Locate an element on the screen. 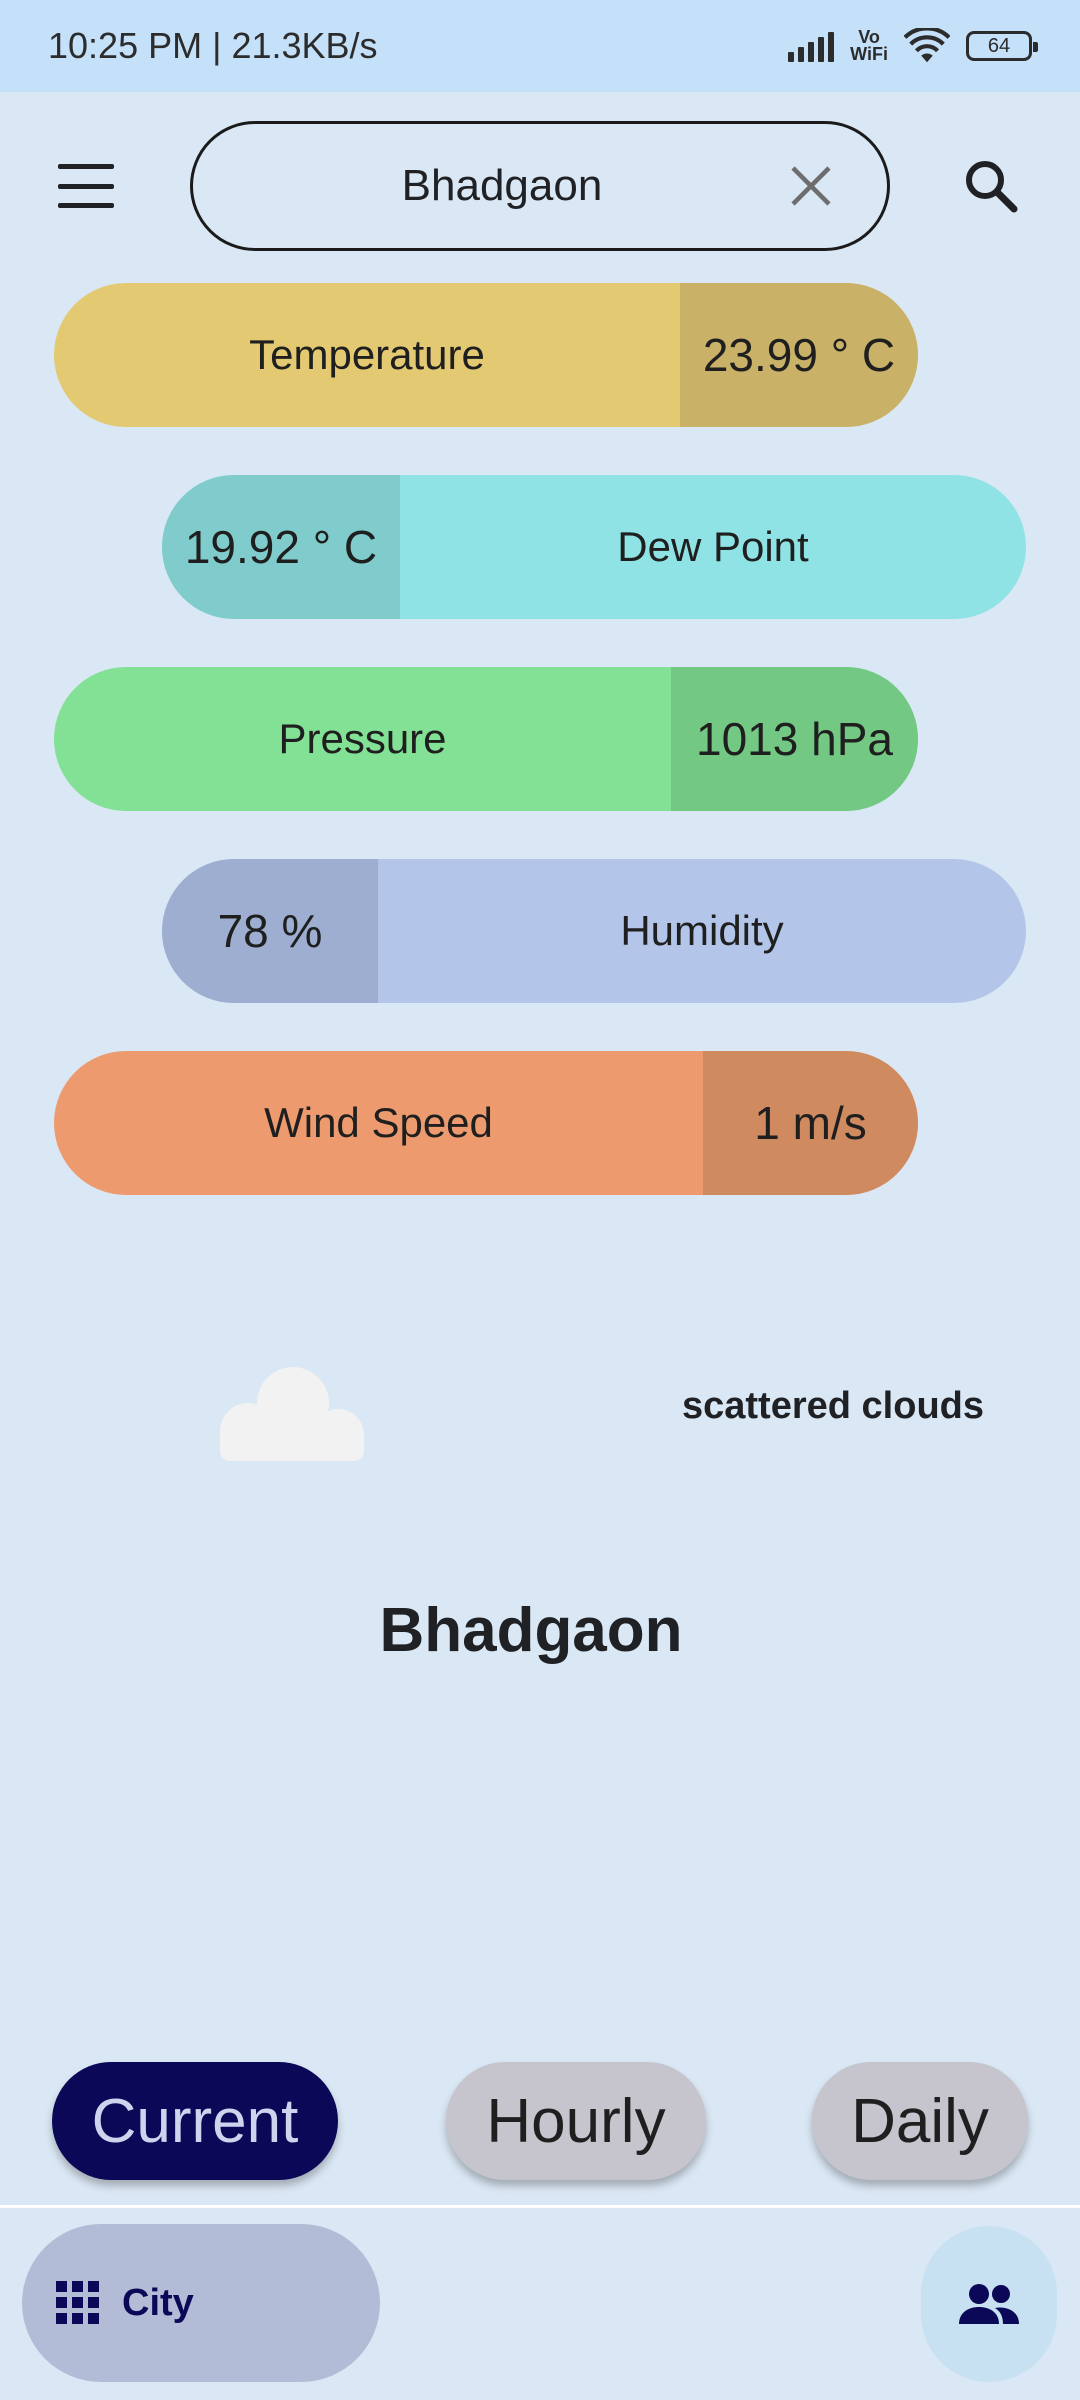 Image resolution: width=1080 pixels, height=2400 pixels. wind-speed-card: Wind Speed 1 m/s is located at coordinates (486, 1123).